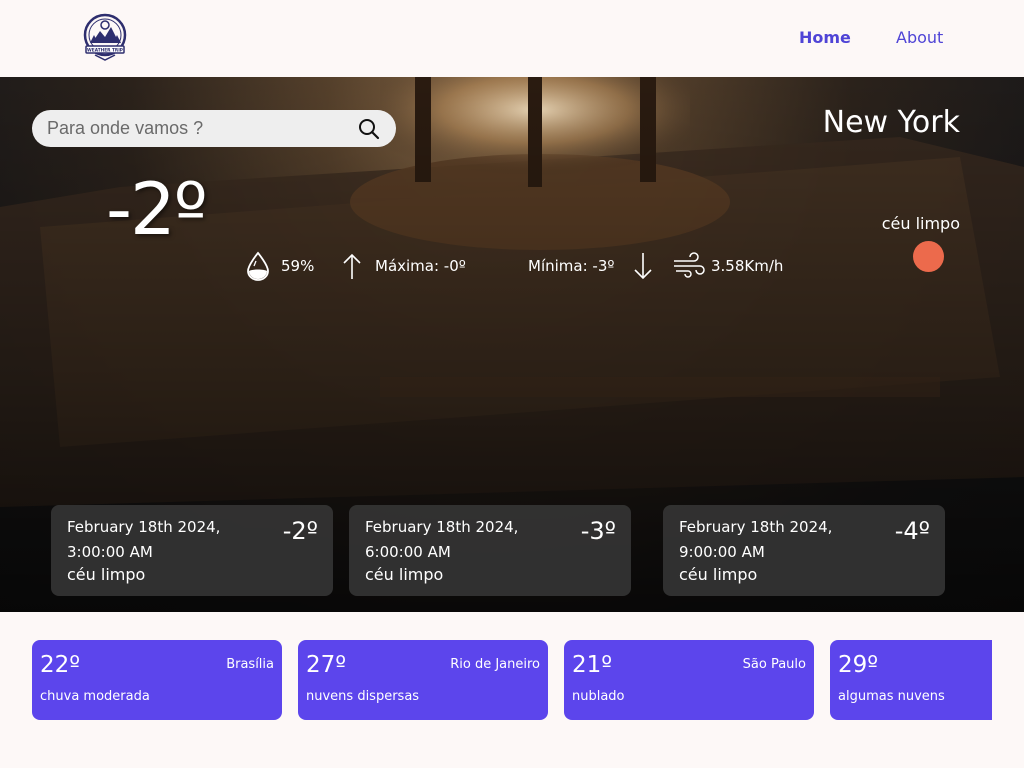  I want to click on city-card-temperature: 21º, so click(592, 665).